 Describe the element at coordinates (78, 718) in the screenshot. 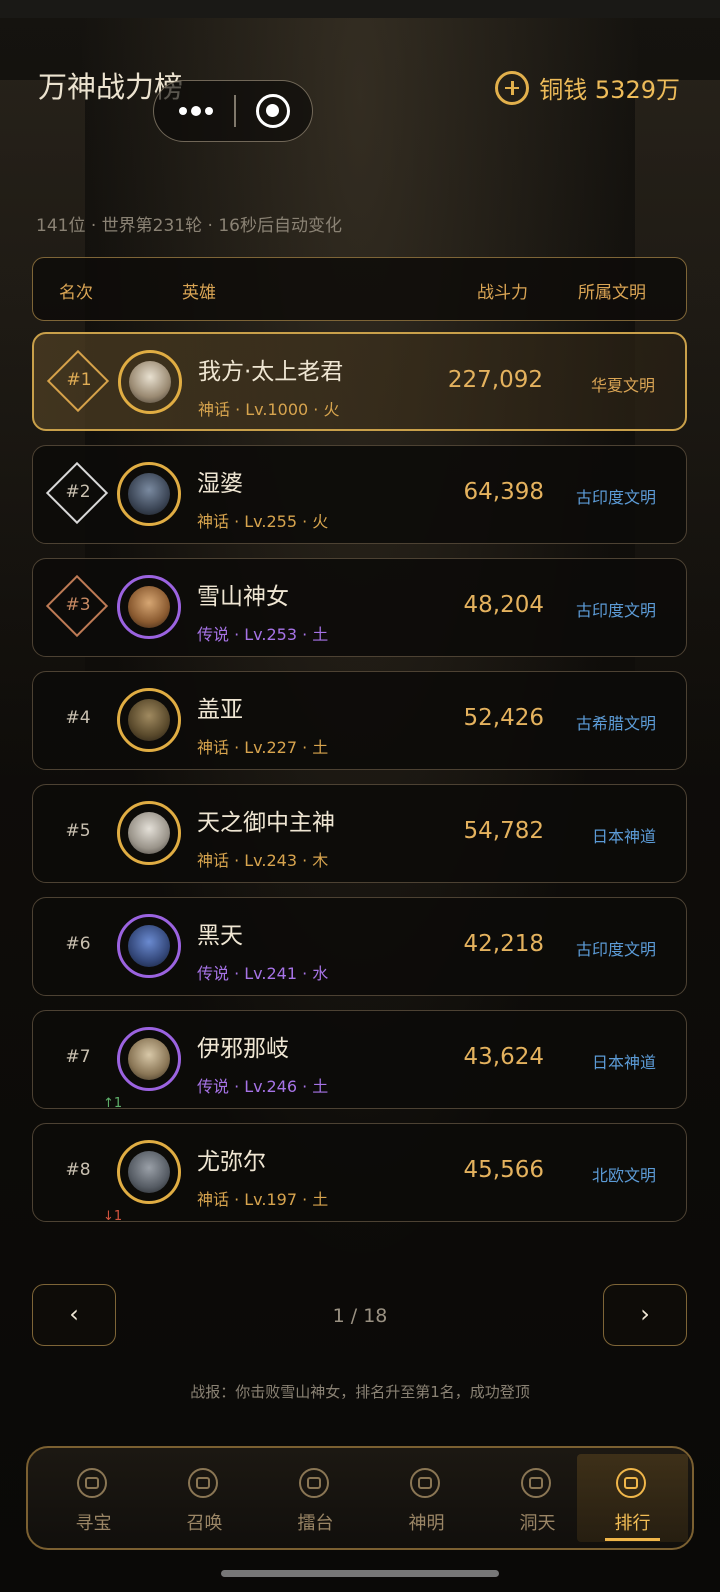

I see `rank-number: #4` at that location.